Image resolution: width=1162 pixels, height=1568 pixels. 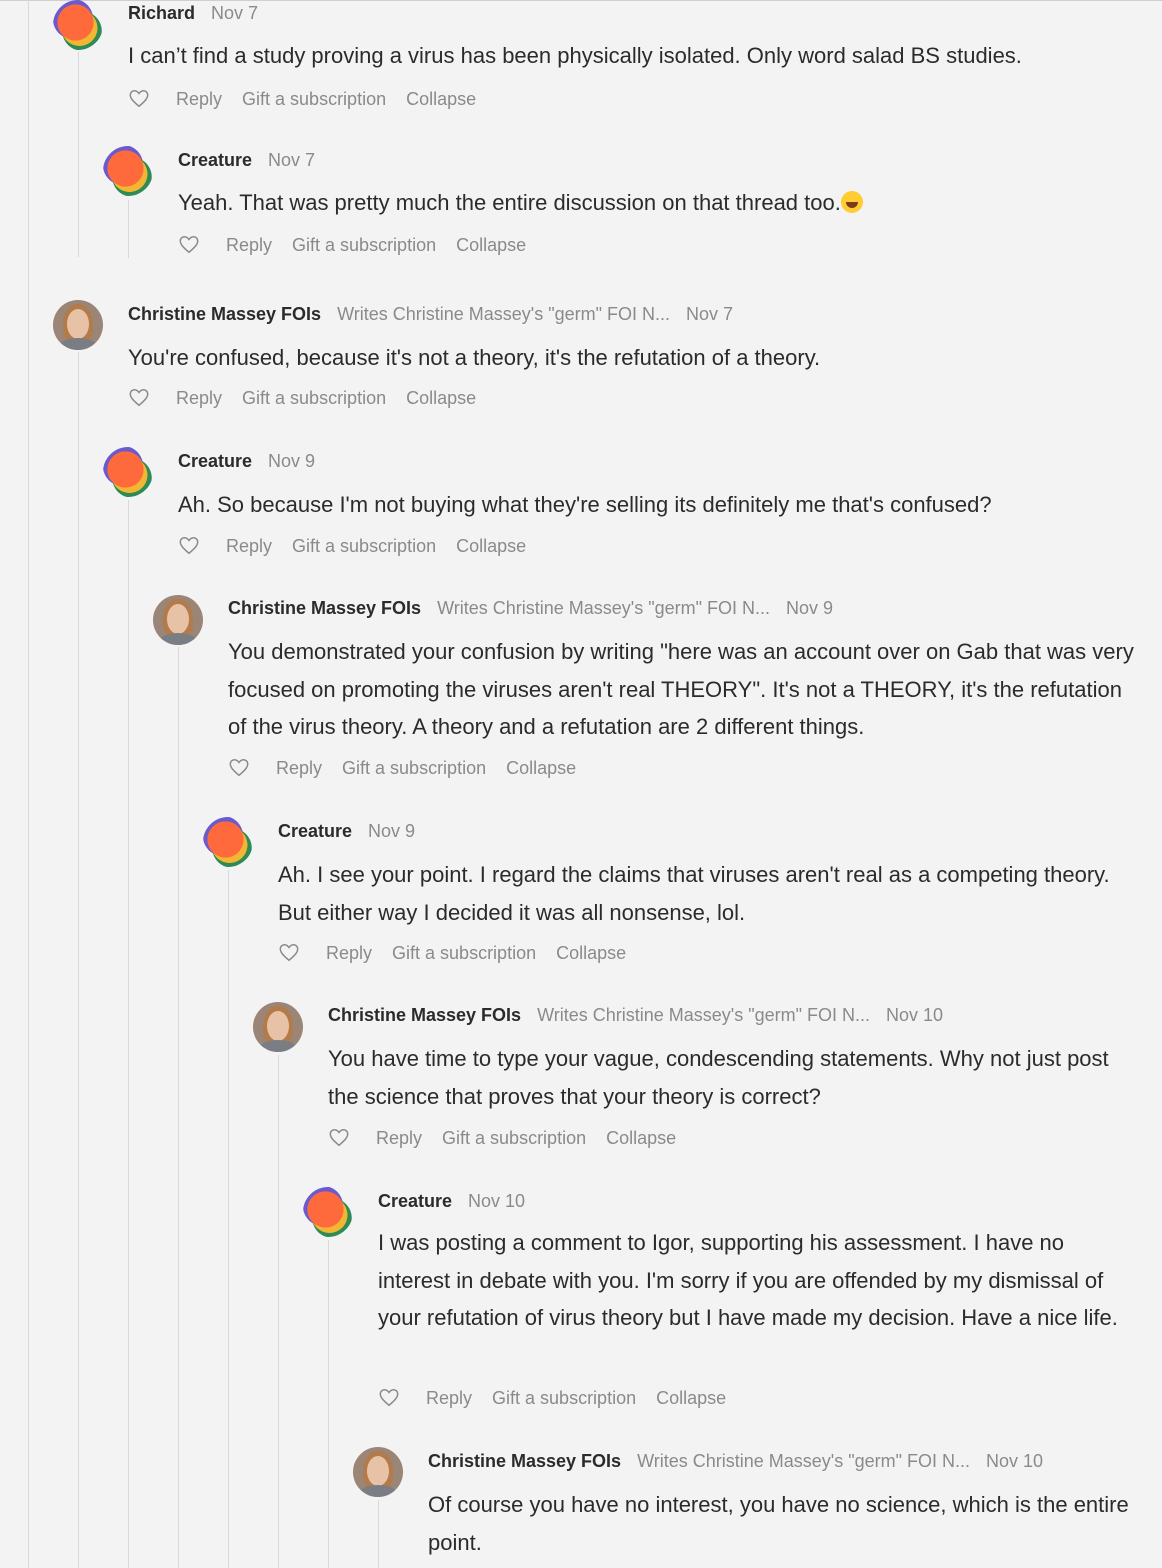 I want to click on laughing-emoji-icon, so click(x=851, y=202).